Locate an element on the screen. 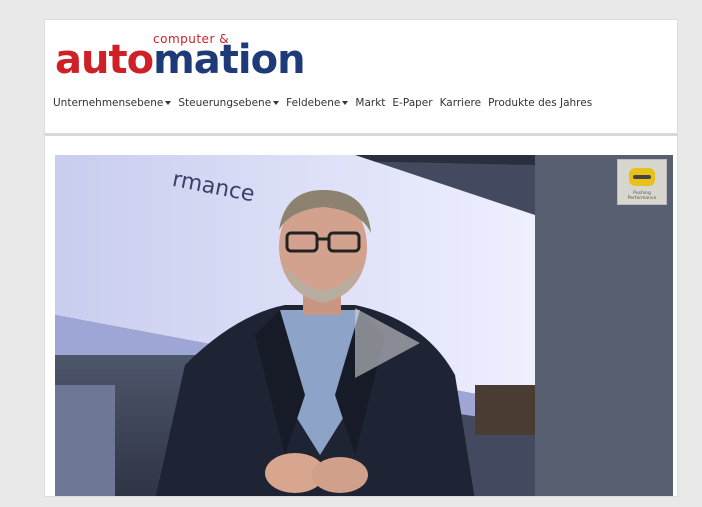 This screenshot has height=507, width=702. nav-item-steuerungsebene: Steuerungsebene is located at coordinates (229, 103).